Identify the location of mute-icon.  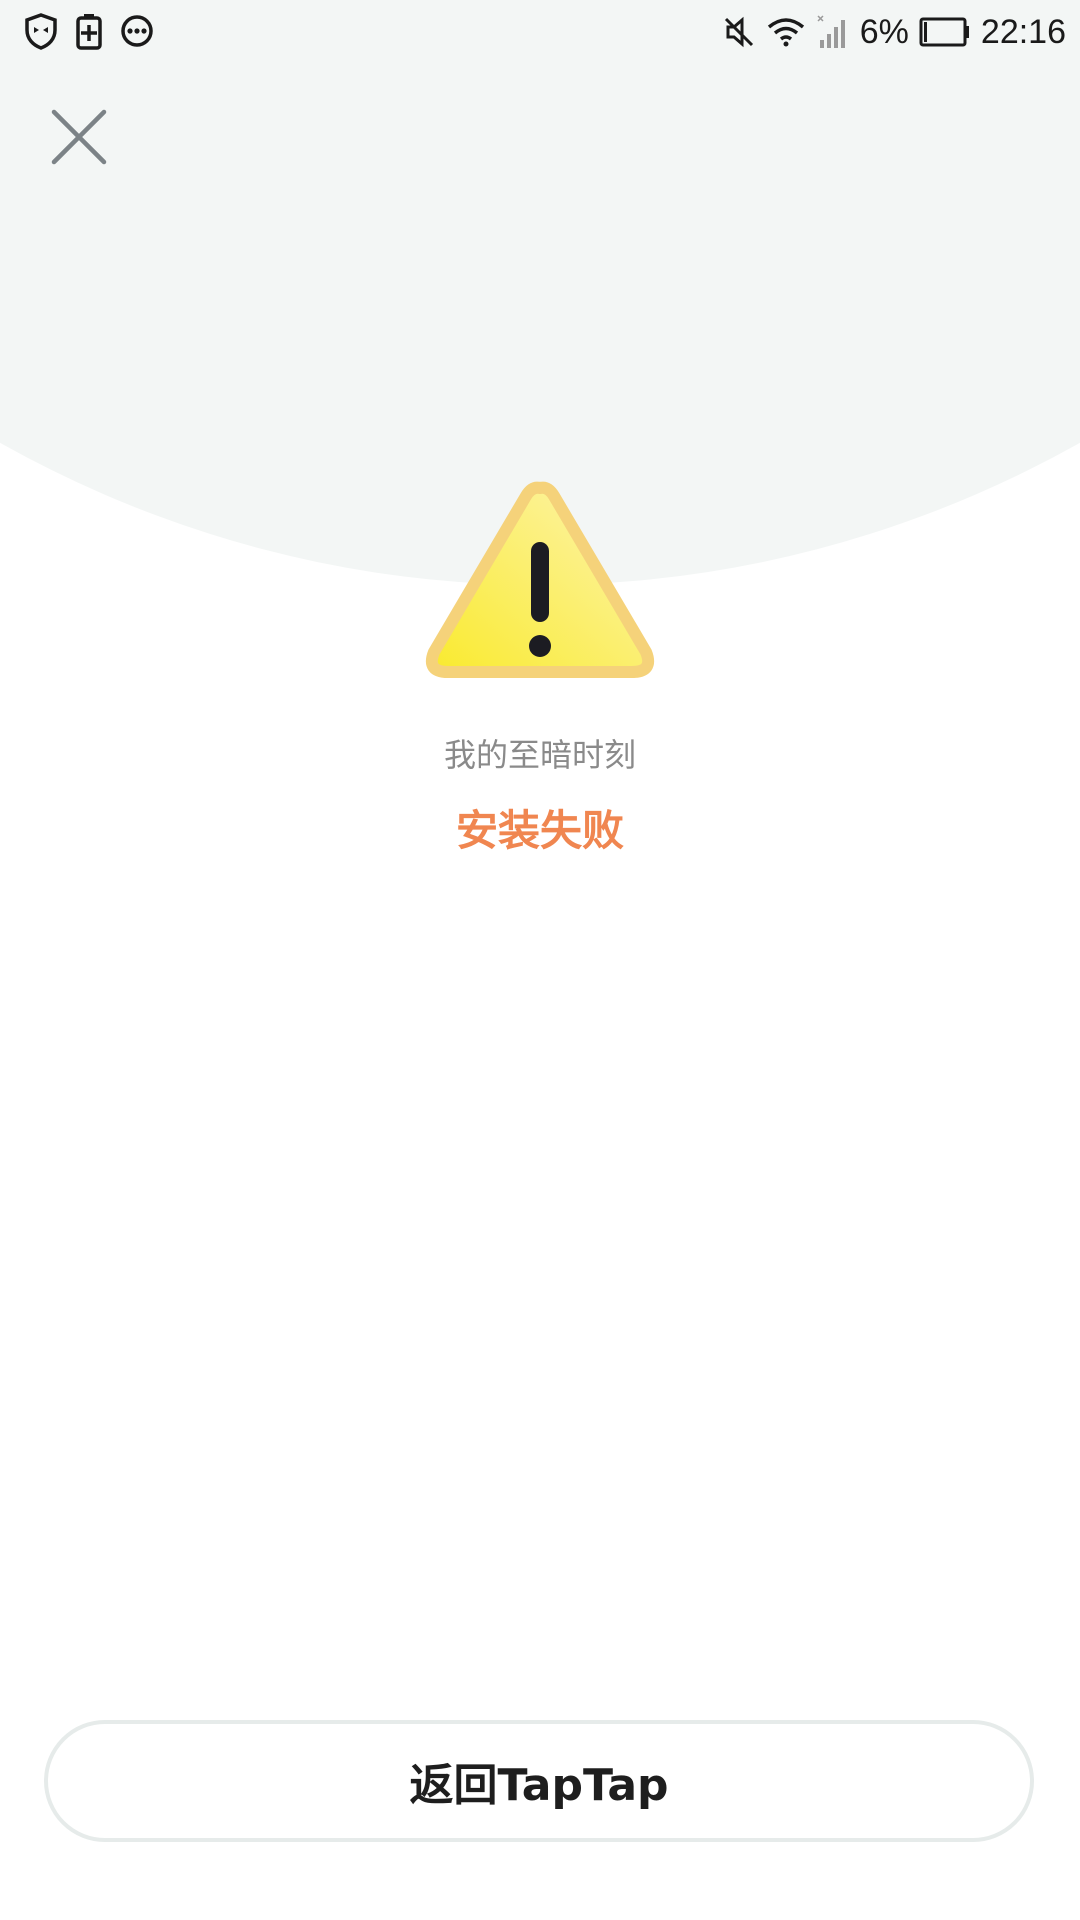
(738, 32).